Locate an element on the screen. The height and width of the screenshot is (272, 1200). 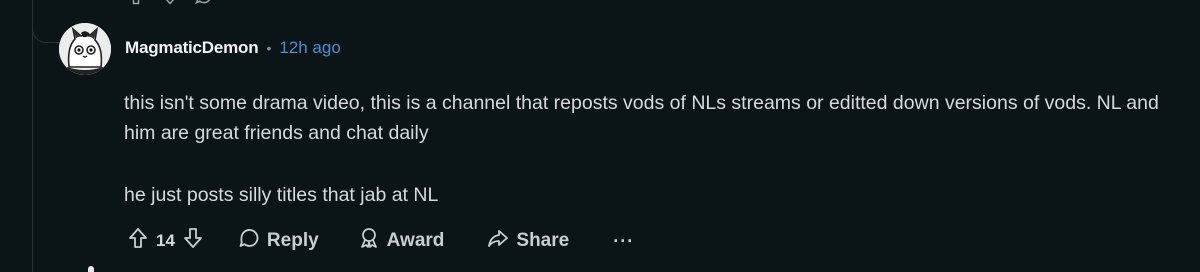
award-button: Award is located at coordinates (401, 241).